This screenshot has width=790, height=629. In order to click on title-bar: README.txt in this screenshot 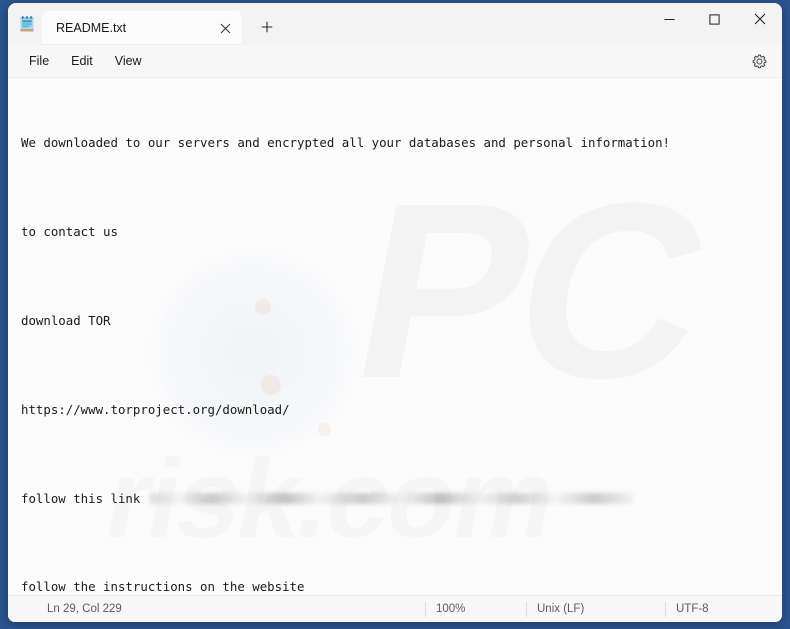, I will do `click(395, 24)`.